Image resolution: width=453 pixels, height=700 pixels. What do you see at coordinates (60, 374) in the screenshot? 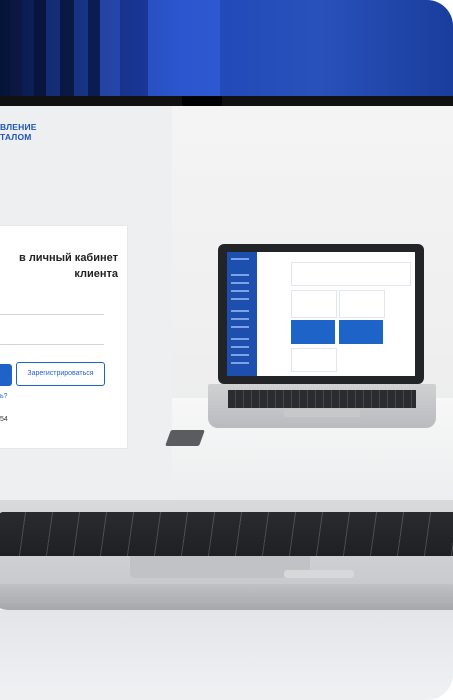
I see `register-button: Зарегистрироваться` at bounding box center [60, 374].